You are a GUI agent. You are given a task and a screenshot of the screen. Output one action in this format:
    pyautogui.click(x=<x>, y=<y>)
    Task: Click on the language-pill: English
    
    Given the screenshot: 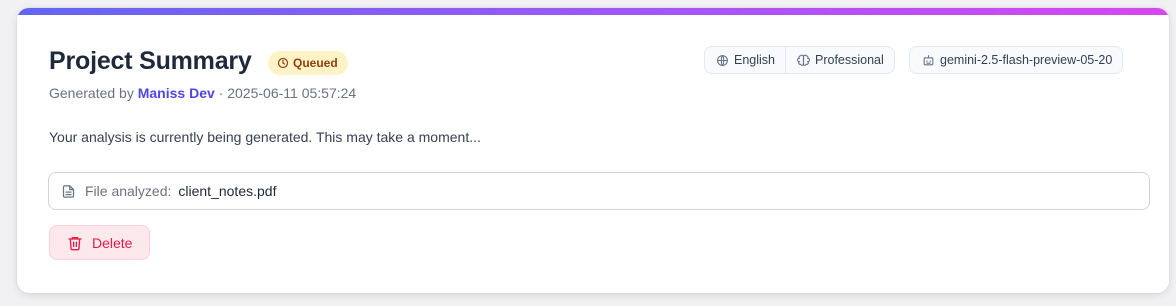 What is the action you would take?
    pyautogui.click(x=745, y=60)
    